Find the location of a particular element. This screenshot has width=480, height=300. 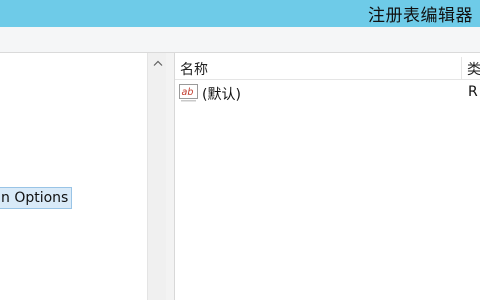

window-title: 注册表编辑器 is located at coordinates (420, 16).